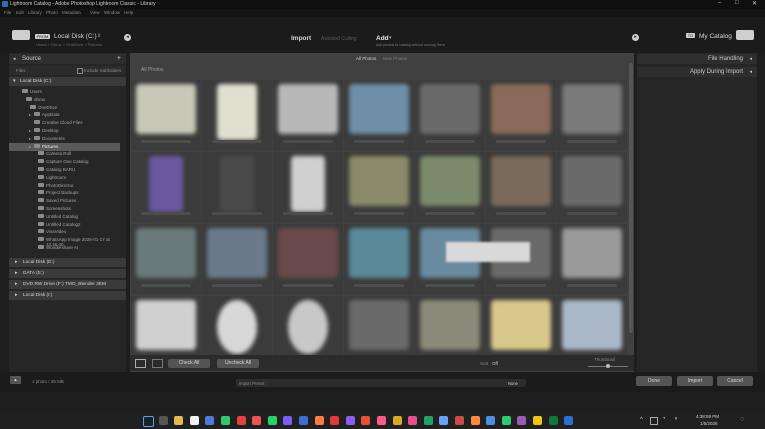  I want to click on maximize-button: □, so click(737, 3).